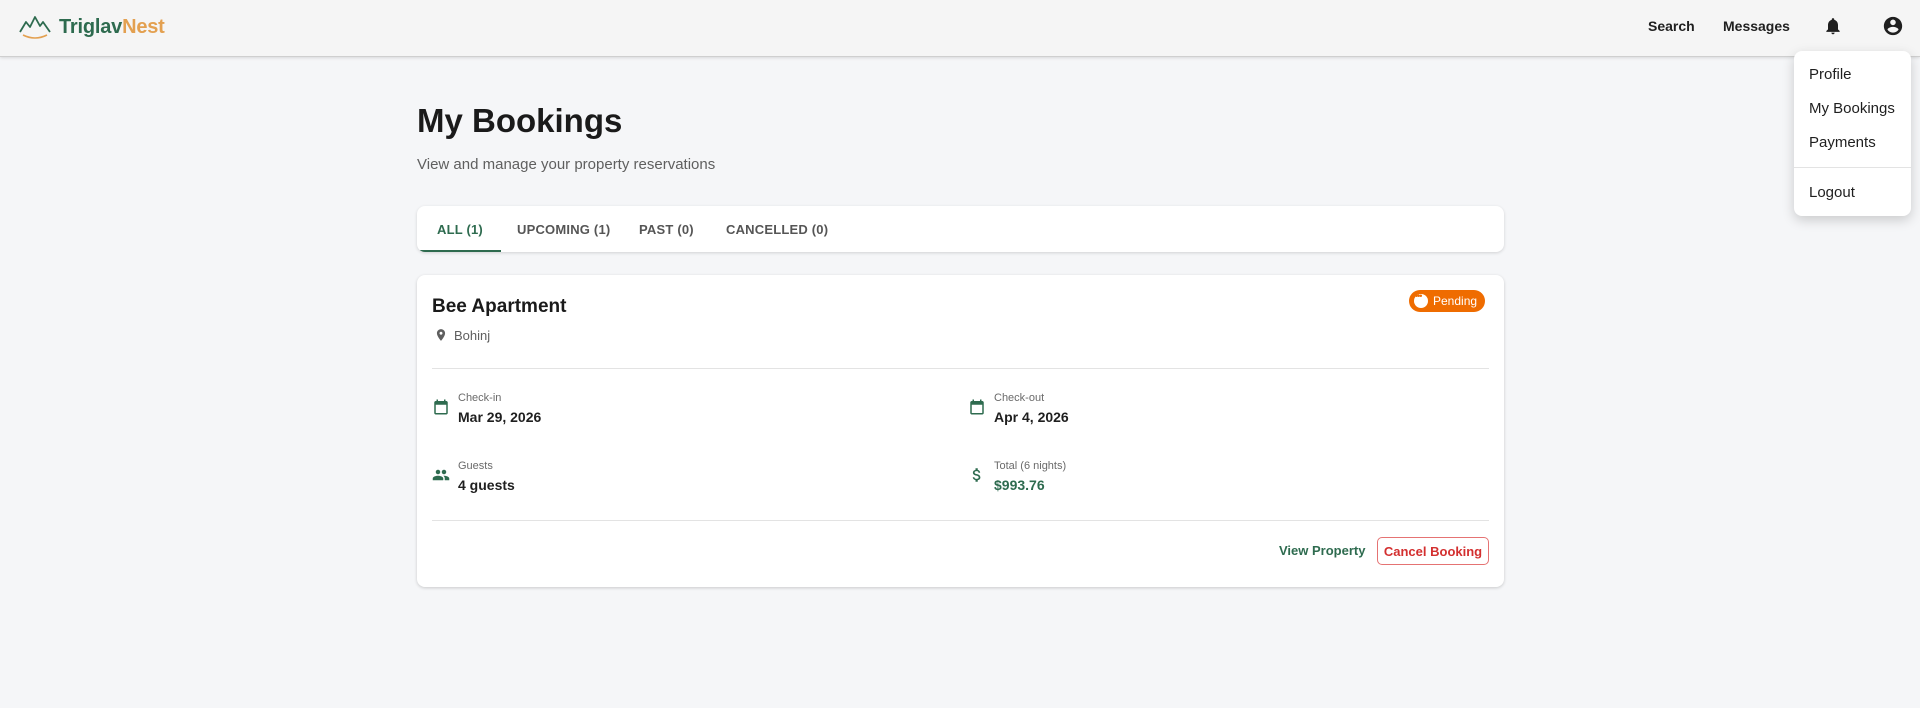 This screenshot has height=708, width=1920. Describe the element at coordinates (1832, 192) in the screenshot. I see `menu-item-logout: Logout` at that location.